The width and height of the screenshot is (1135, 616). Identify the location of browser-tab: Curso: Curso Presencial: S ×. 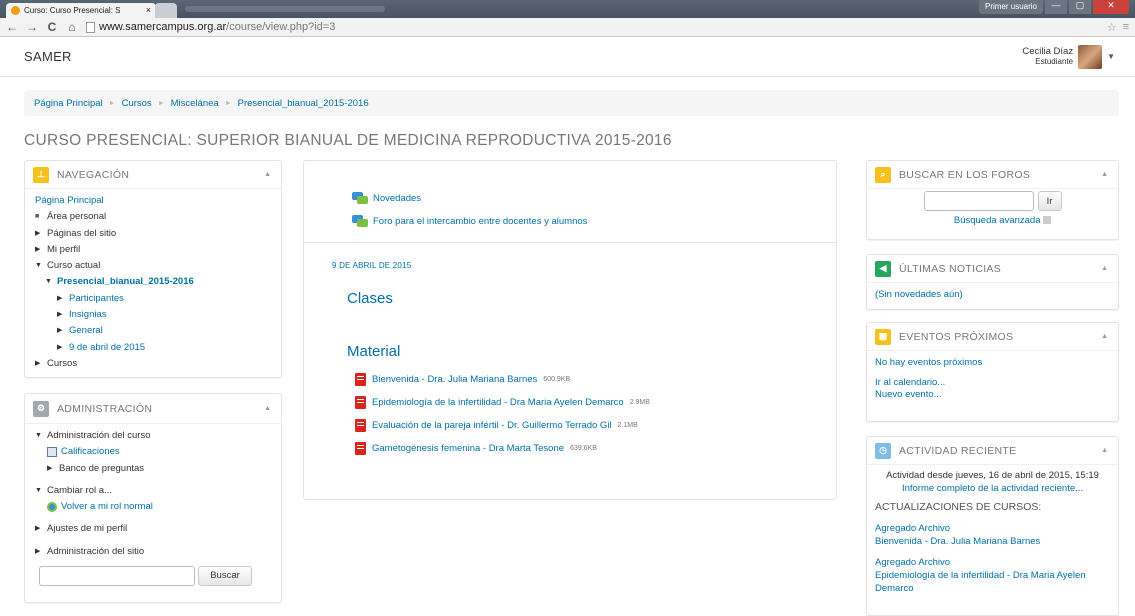
(81, 10).